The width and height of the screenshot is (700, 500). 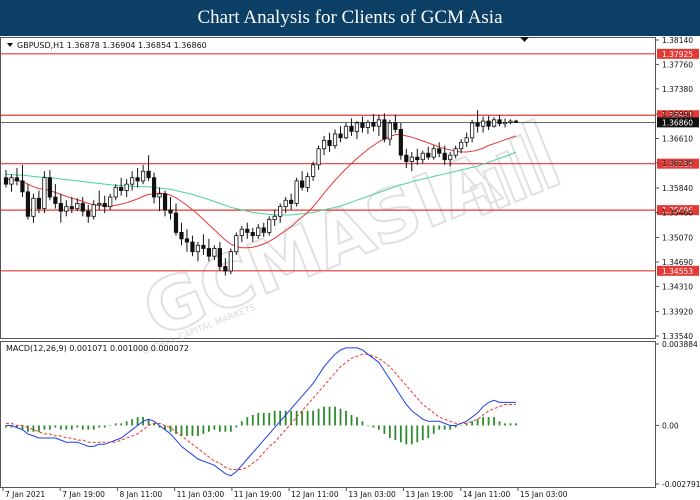 What do you see at coordinates (10, 45) in the screenshot?
I see `symbol-dropdown-icon` at bounding box center [10, 45].